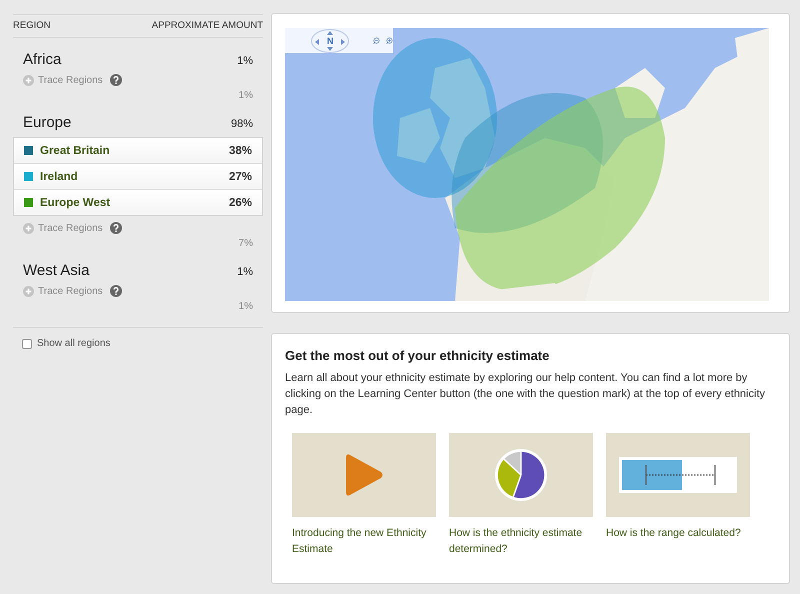 The image size is (800, 594). I want to click on region-name: West Asia, so click(56, 270).